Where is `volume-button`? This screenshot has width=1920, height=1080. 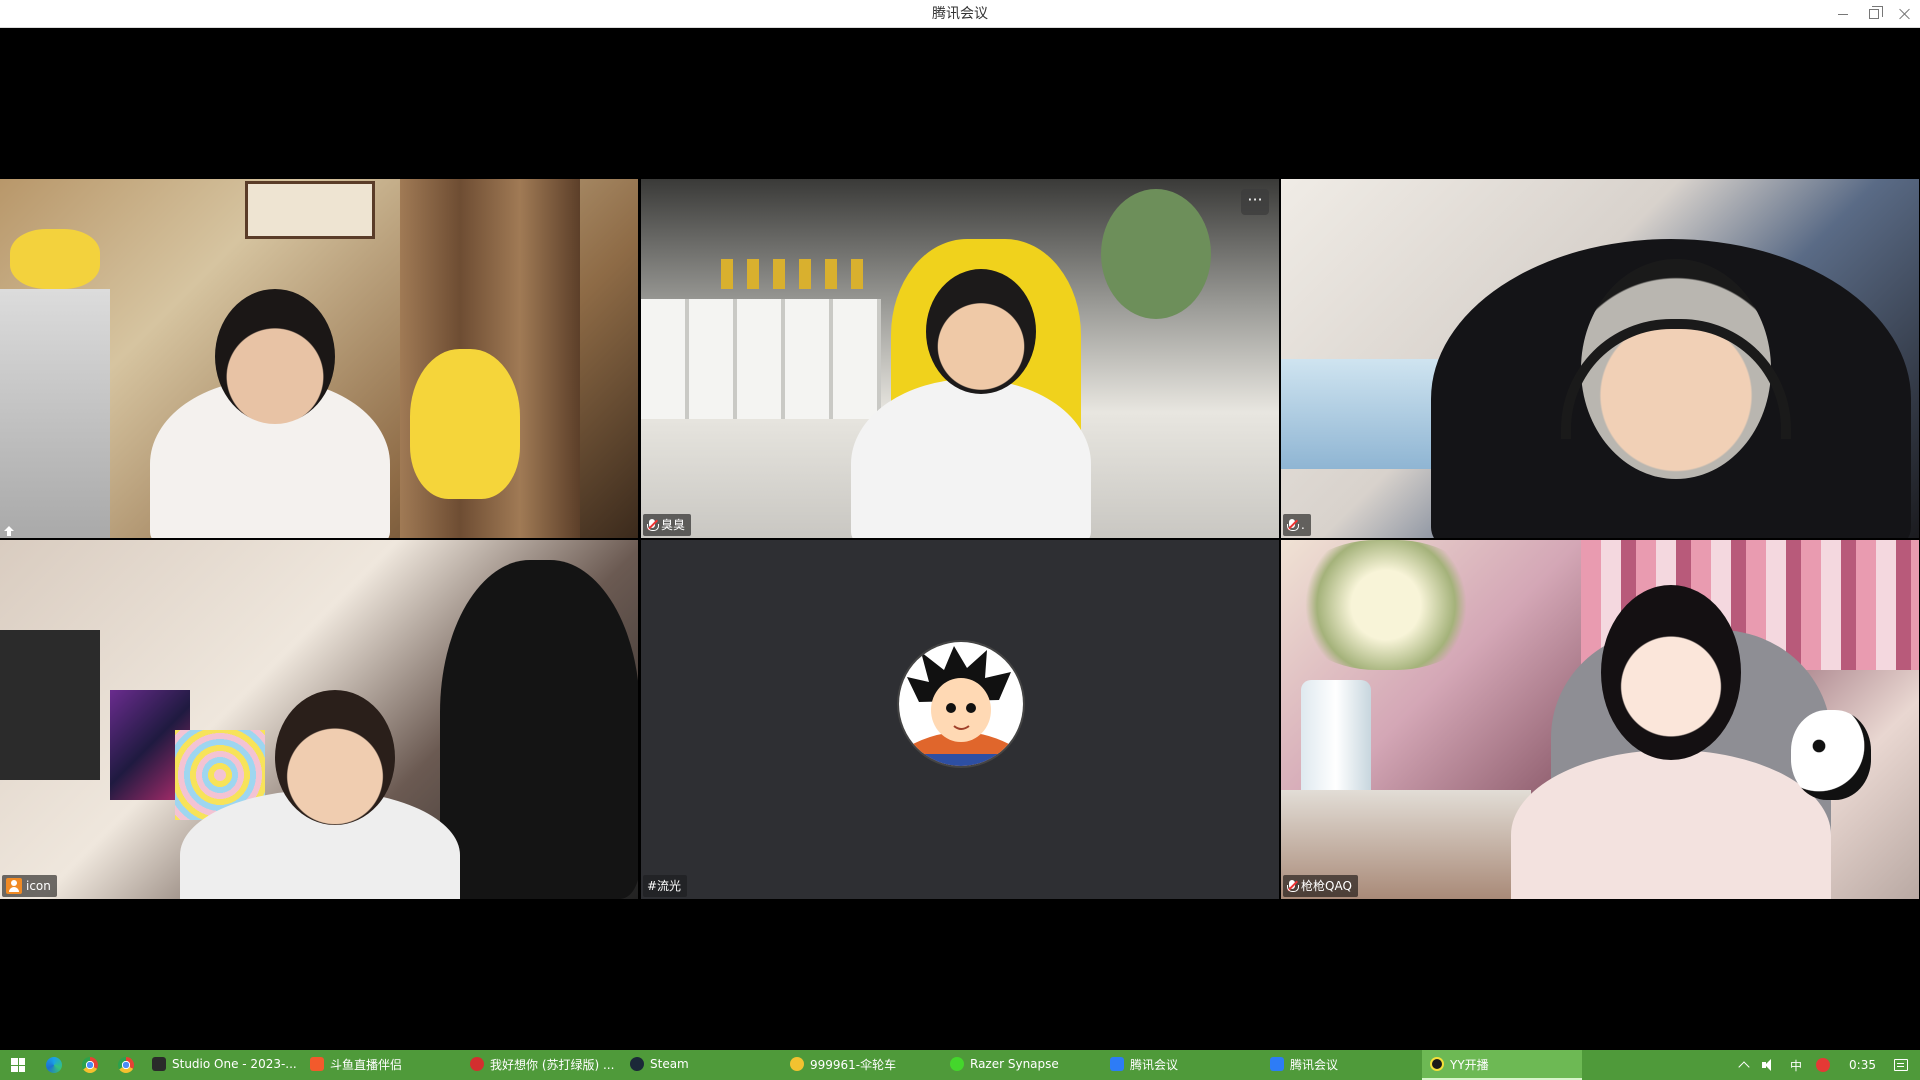 volume-button is located at coordinates (1769, 1065).